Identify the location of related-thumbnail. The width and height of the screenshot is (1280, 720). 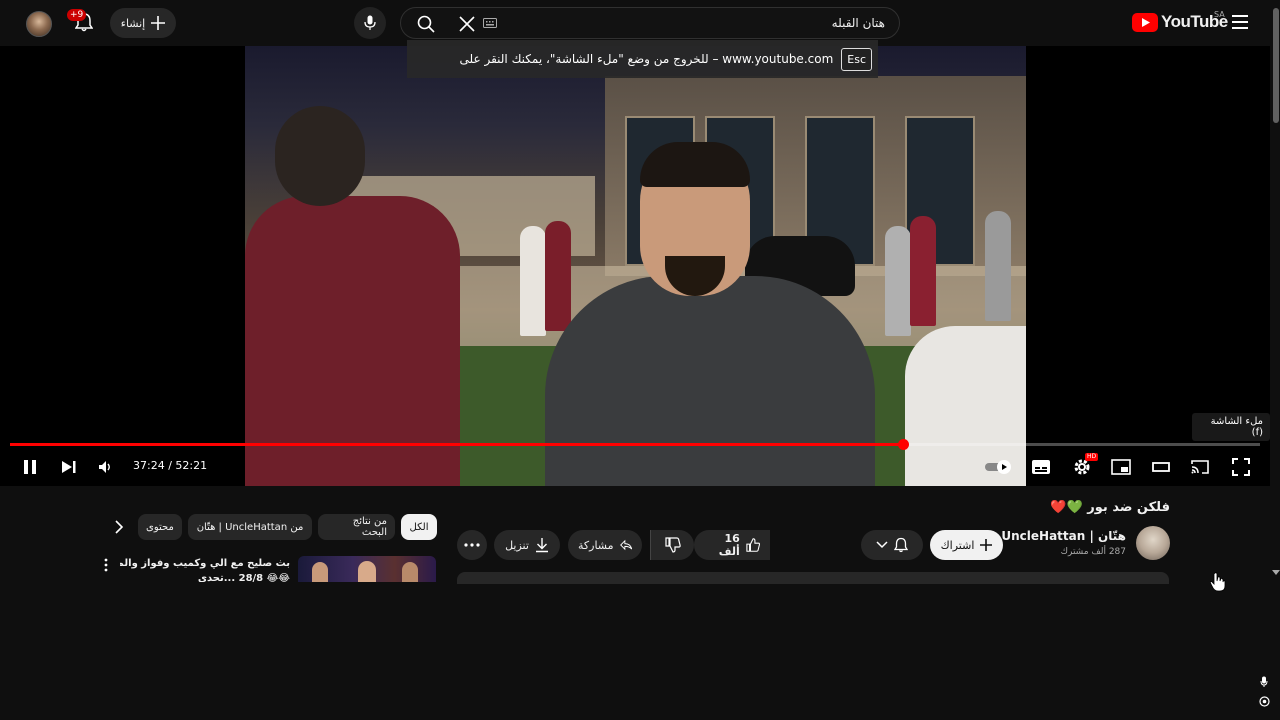
(367, 569).